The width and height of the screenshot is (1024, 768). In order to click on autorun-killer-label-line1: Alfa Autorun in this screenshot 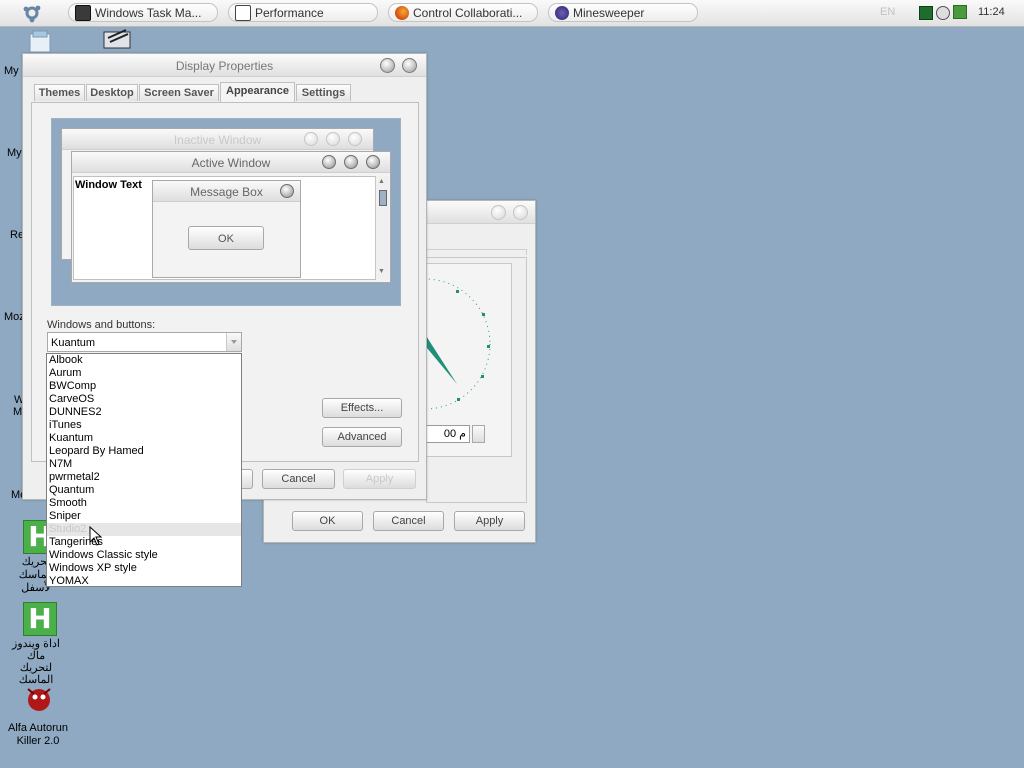, I will do `click(38, 728)`.